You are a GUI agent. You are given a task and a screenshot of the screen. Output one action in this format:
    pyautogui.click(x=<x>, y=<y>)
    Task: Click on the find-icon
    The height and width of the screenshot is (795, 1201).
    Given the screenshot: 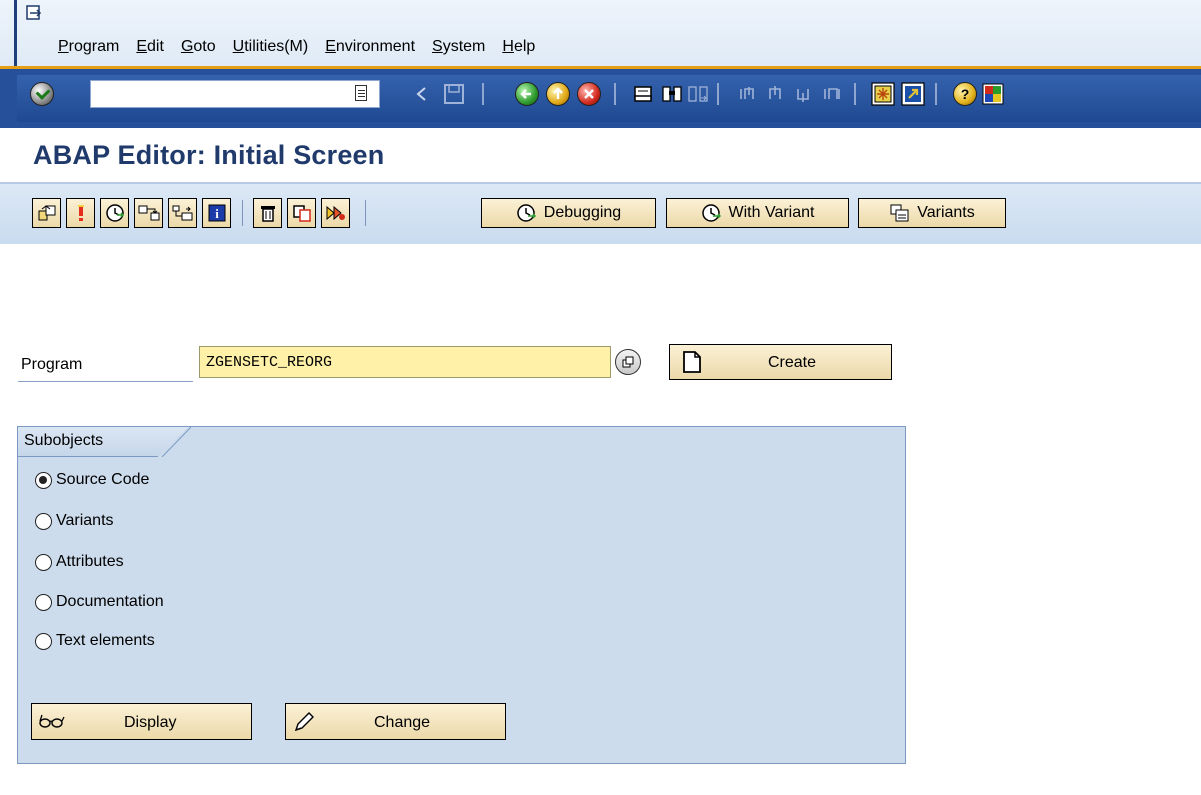 What is the action you would take?
    pyautogui.click(x=672, y=94)
    